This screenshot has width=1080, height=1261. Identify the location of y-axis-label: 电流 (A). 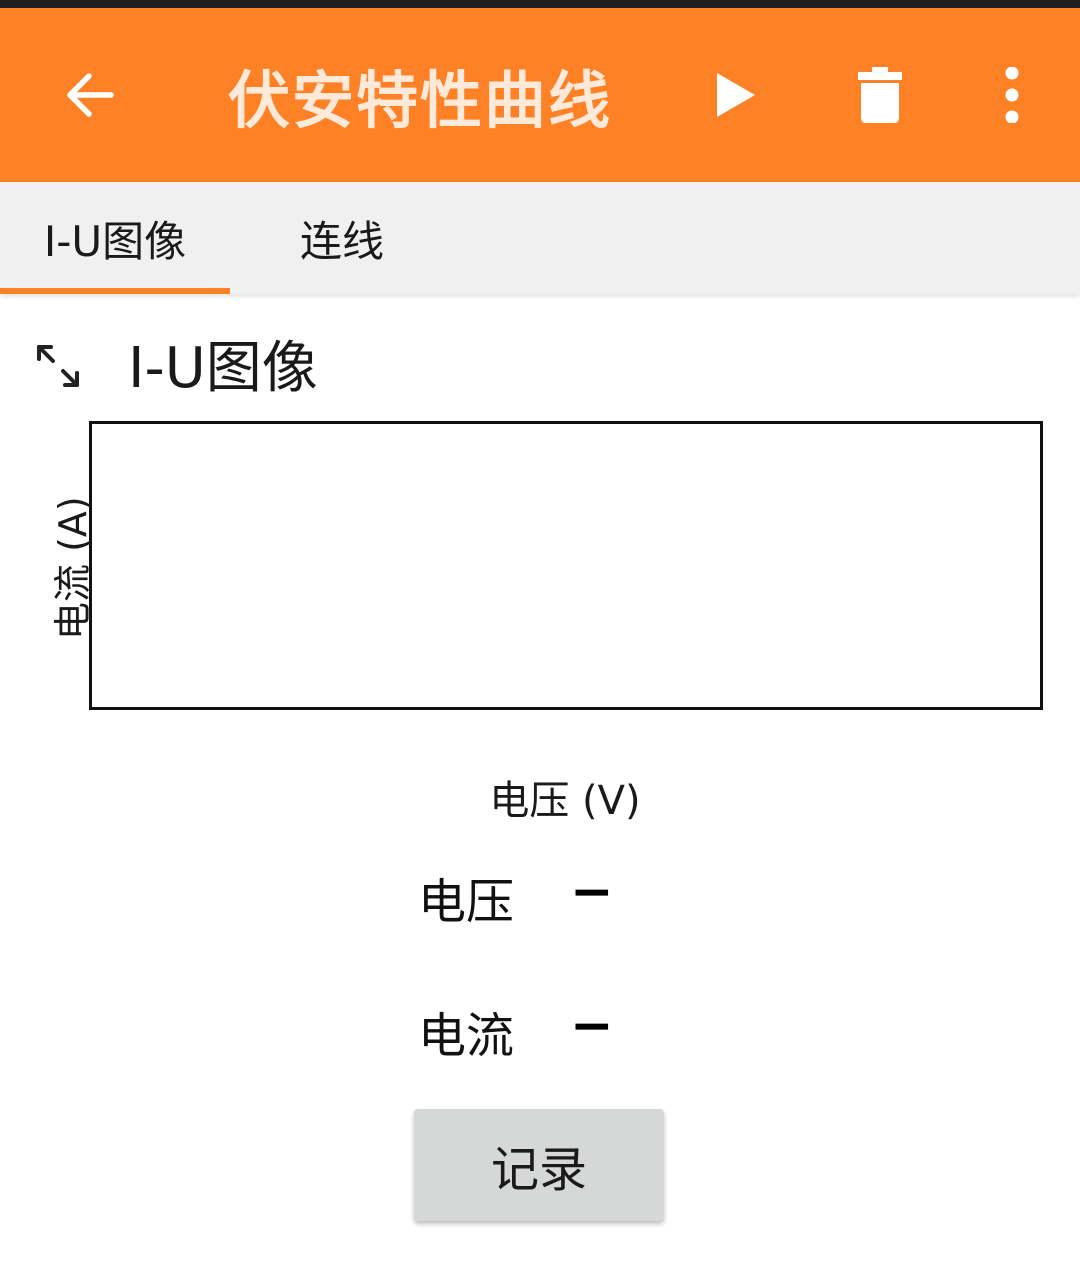
(73, 568).